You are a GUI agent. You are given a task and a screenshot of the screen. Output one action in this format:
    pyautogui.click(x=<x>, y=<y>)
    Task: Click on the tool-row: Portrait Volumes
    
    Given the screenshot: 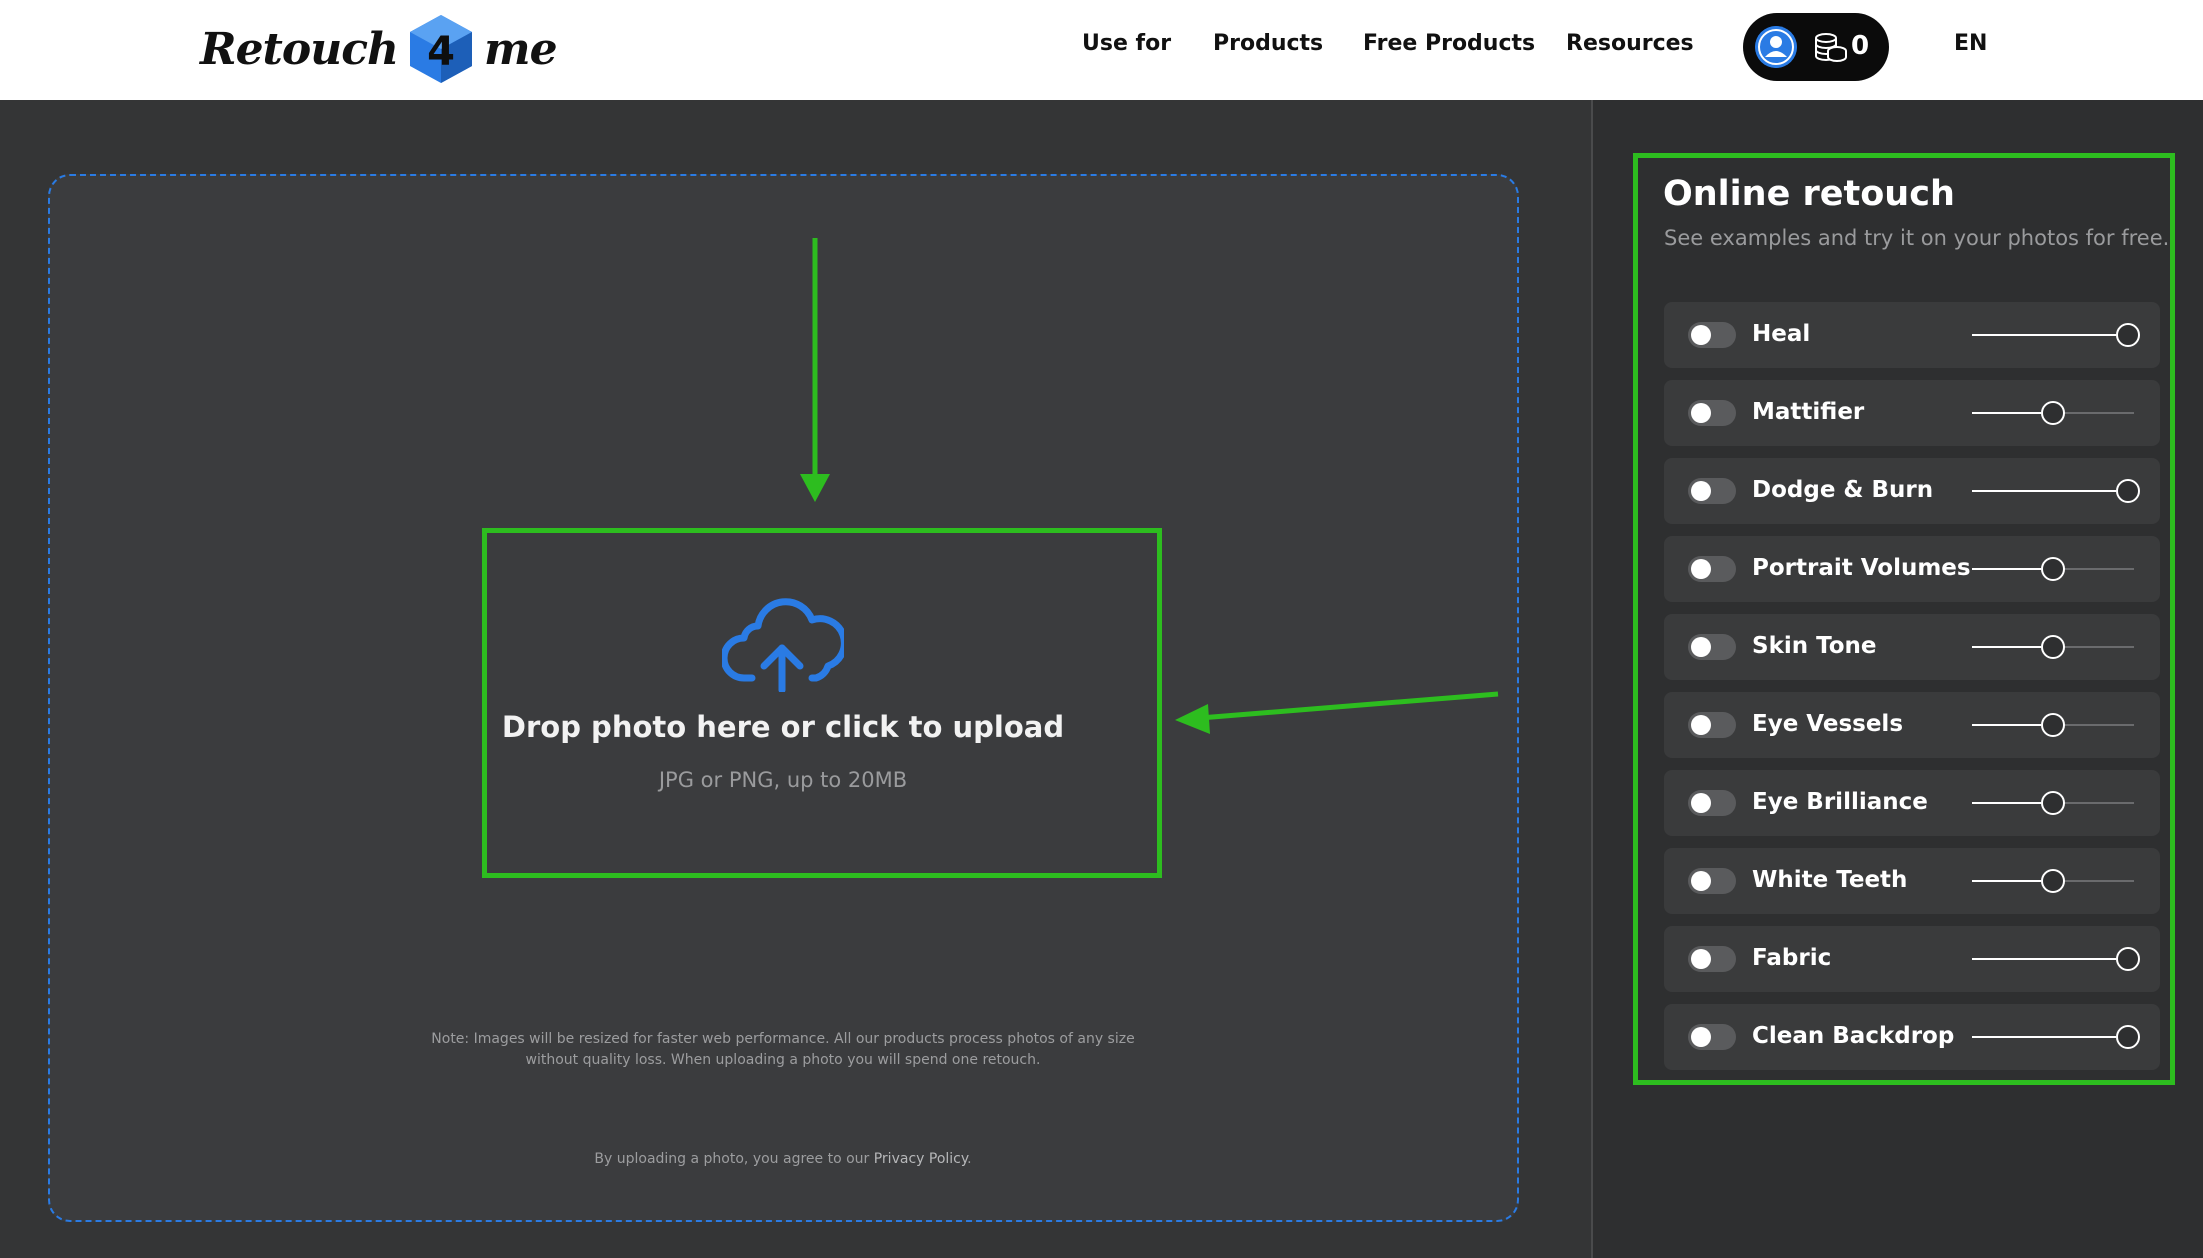 What is the action you would take?
    pyautogui.click(x=1912, y=569)
    